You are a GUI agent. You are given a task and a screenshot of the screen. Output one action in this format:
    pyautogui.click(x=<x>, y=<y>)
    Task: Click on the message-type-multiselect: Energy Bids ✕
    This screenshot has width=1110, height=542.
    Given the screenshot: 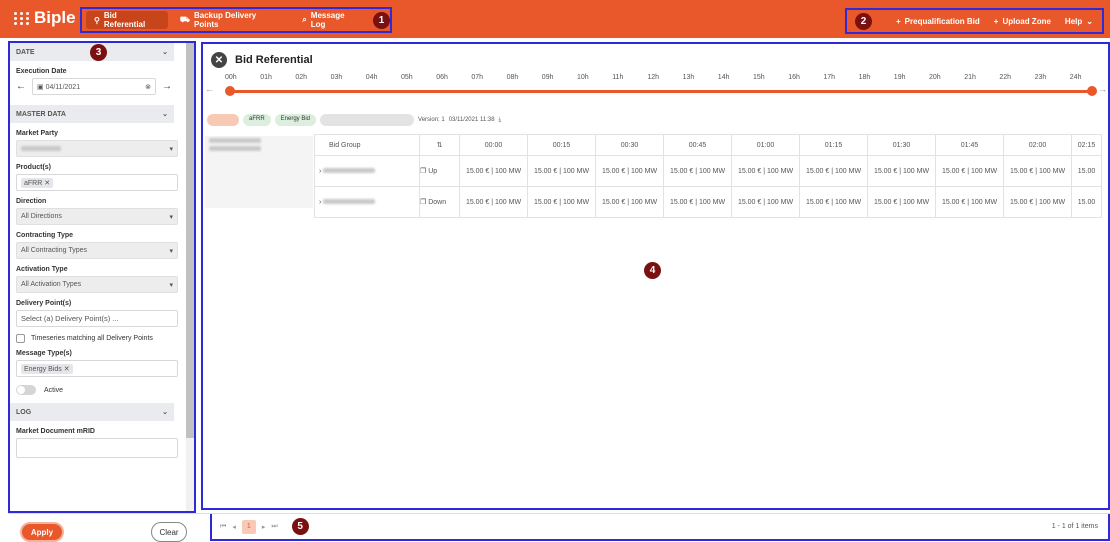 What is the action you would take?
    pyautogui.click(x=97, y=368)
    